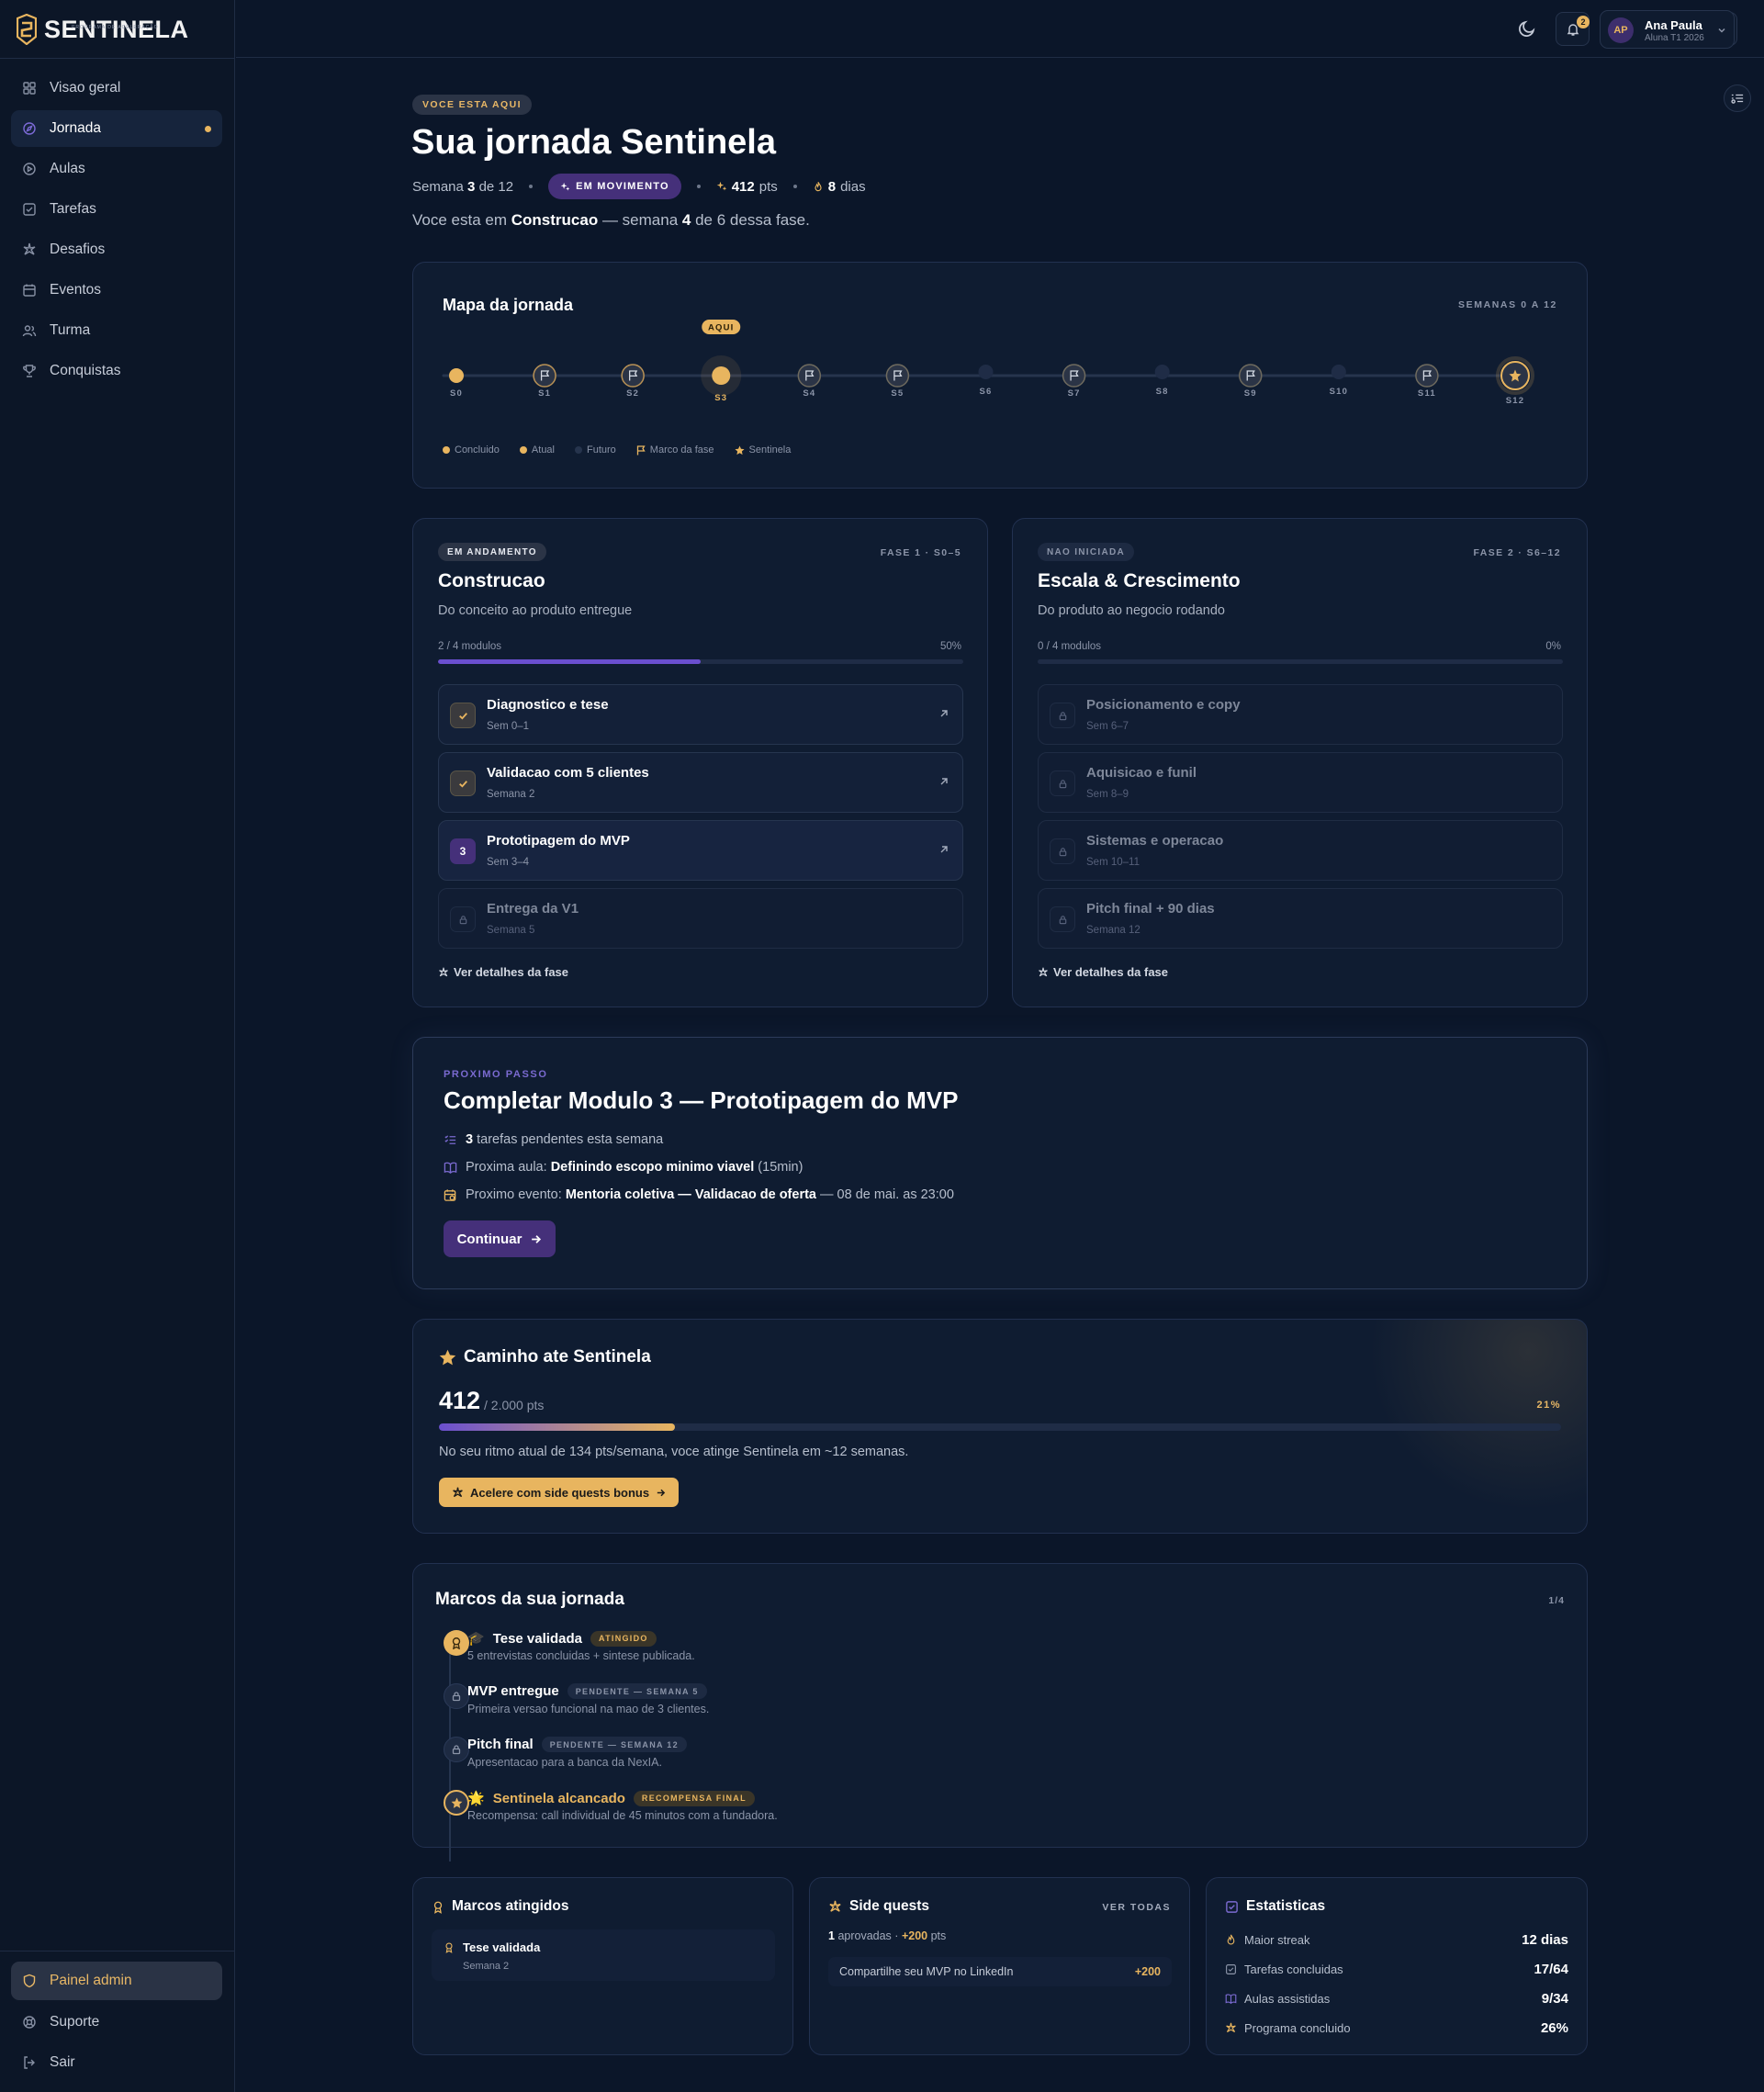 The width and height of the screenshot is (1764, 2092). Describe the element at coordinates (1528, 29) in the screenshot. I see `theme-toggle-button` at that location.